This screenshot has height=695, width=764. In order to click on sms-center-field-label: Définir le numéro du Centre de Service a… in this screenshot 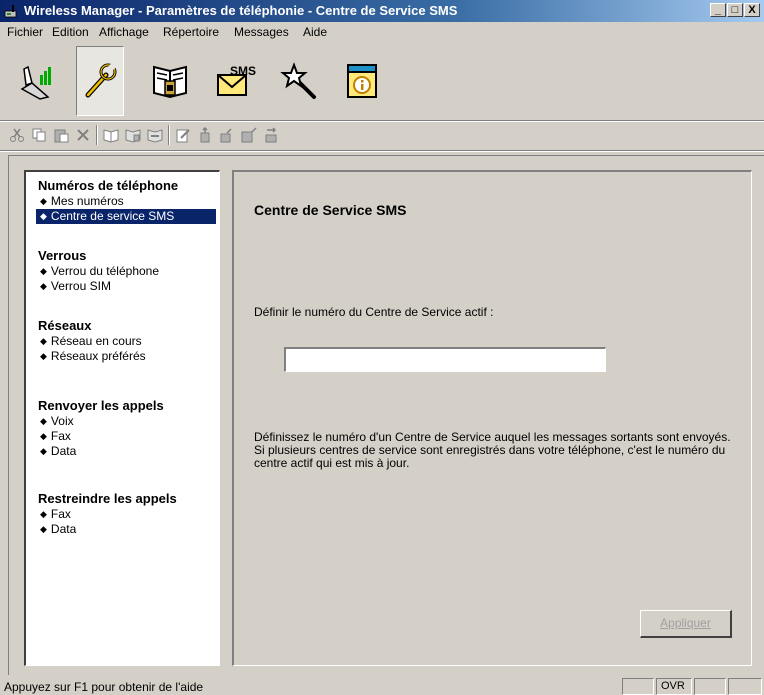, I will do `click(374, 312)`.